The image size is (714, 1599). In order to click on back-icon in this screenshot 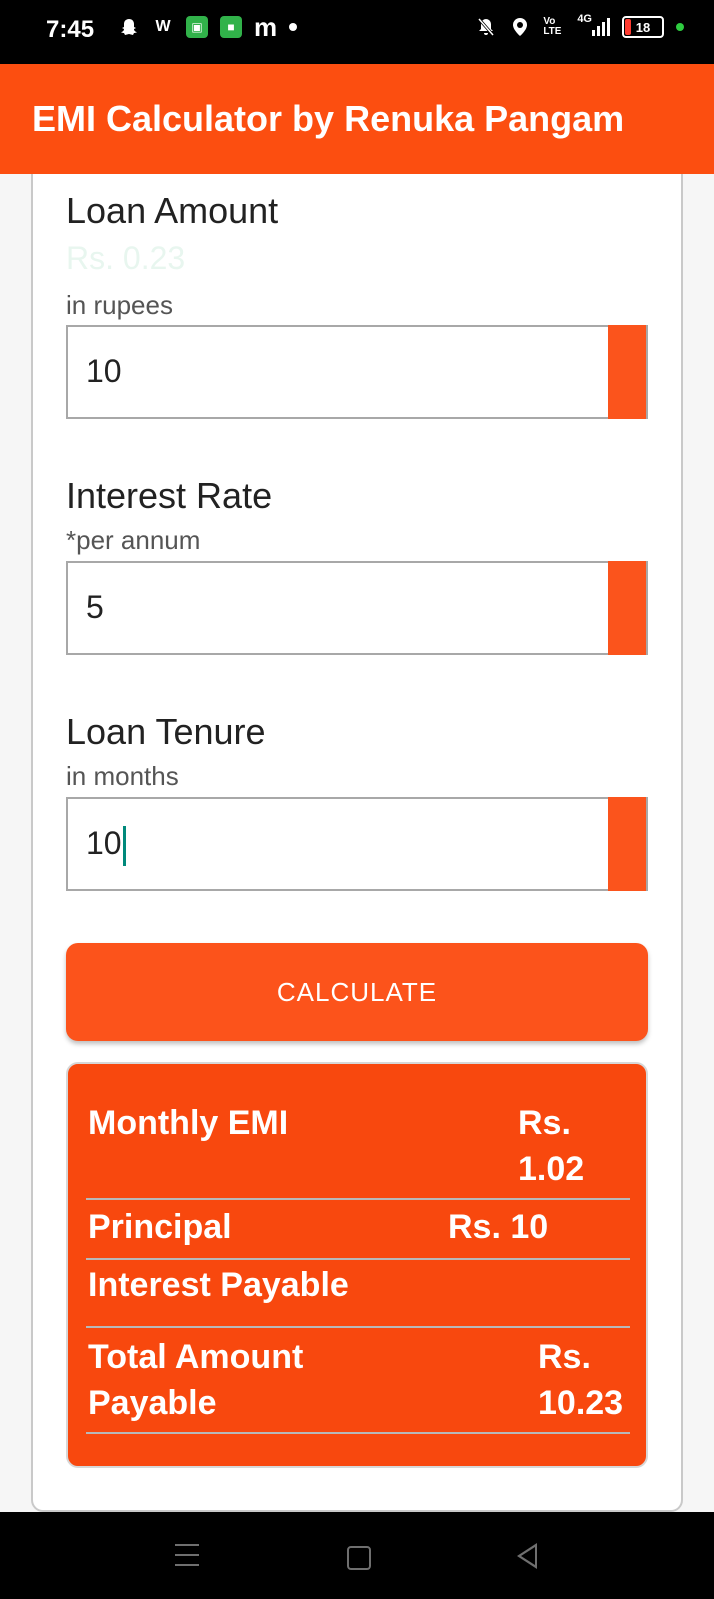, I will do `click(527, 1556)`.